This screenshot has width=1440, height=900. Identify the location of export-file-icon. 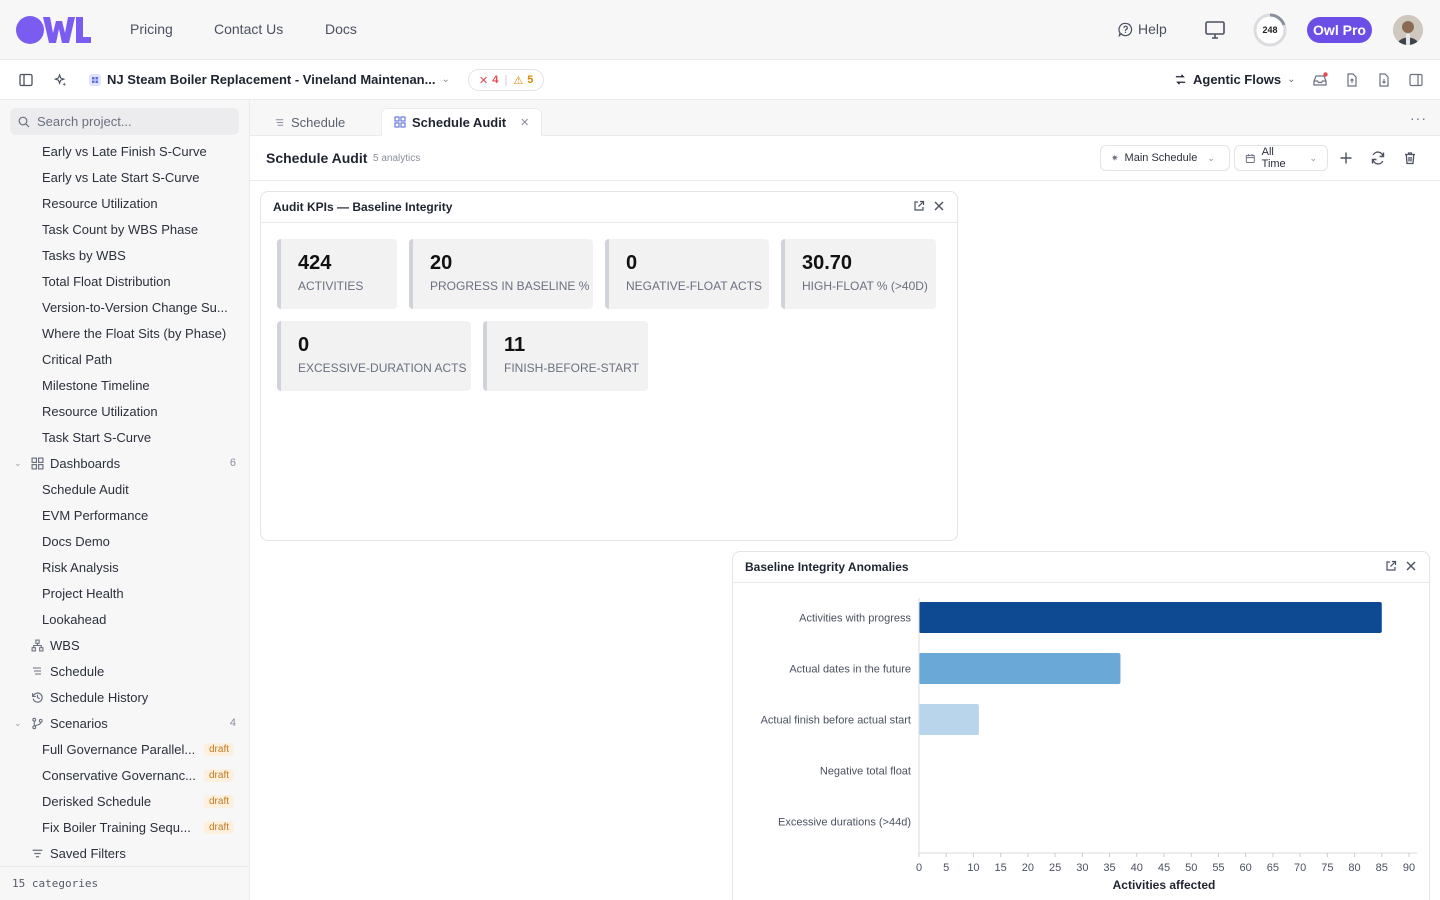
(1352, 80).